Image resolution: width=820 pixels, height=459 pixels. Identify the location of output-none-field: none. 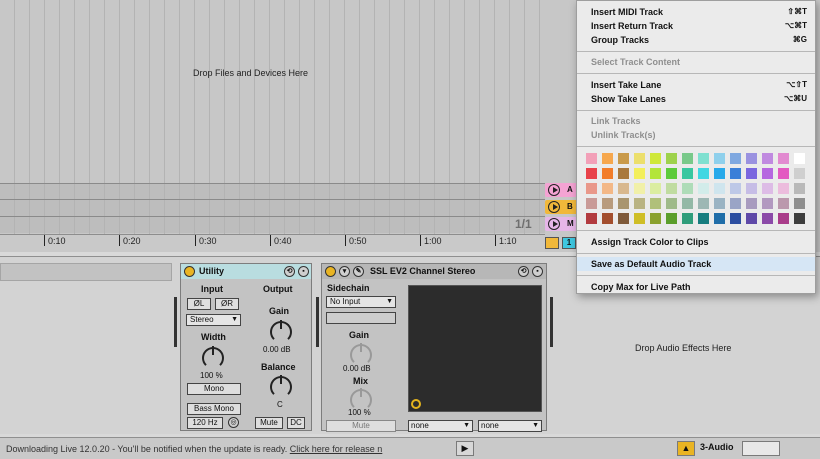
(510, 426).